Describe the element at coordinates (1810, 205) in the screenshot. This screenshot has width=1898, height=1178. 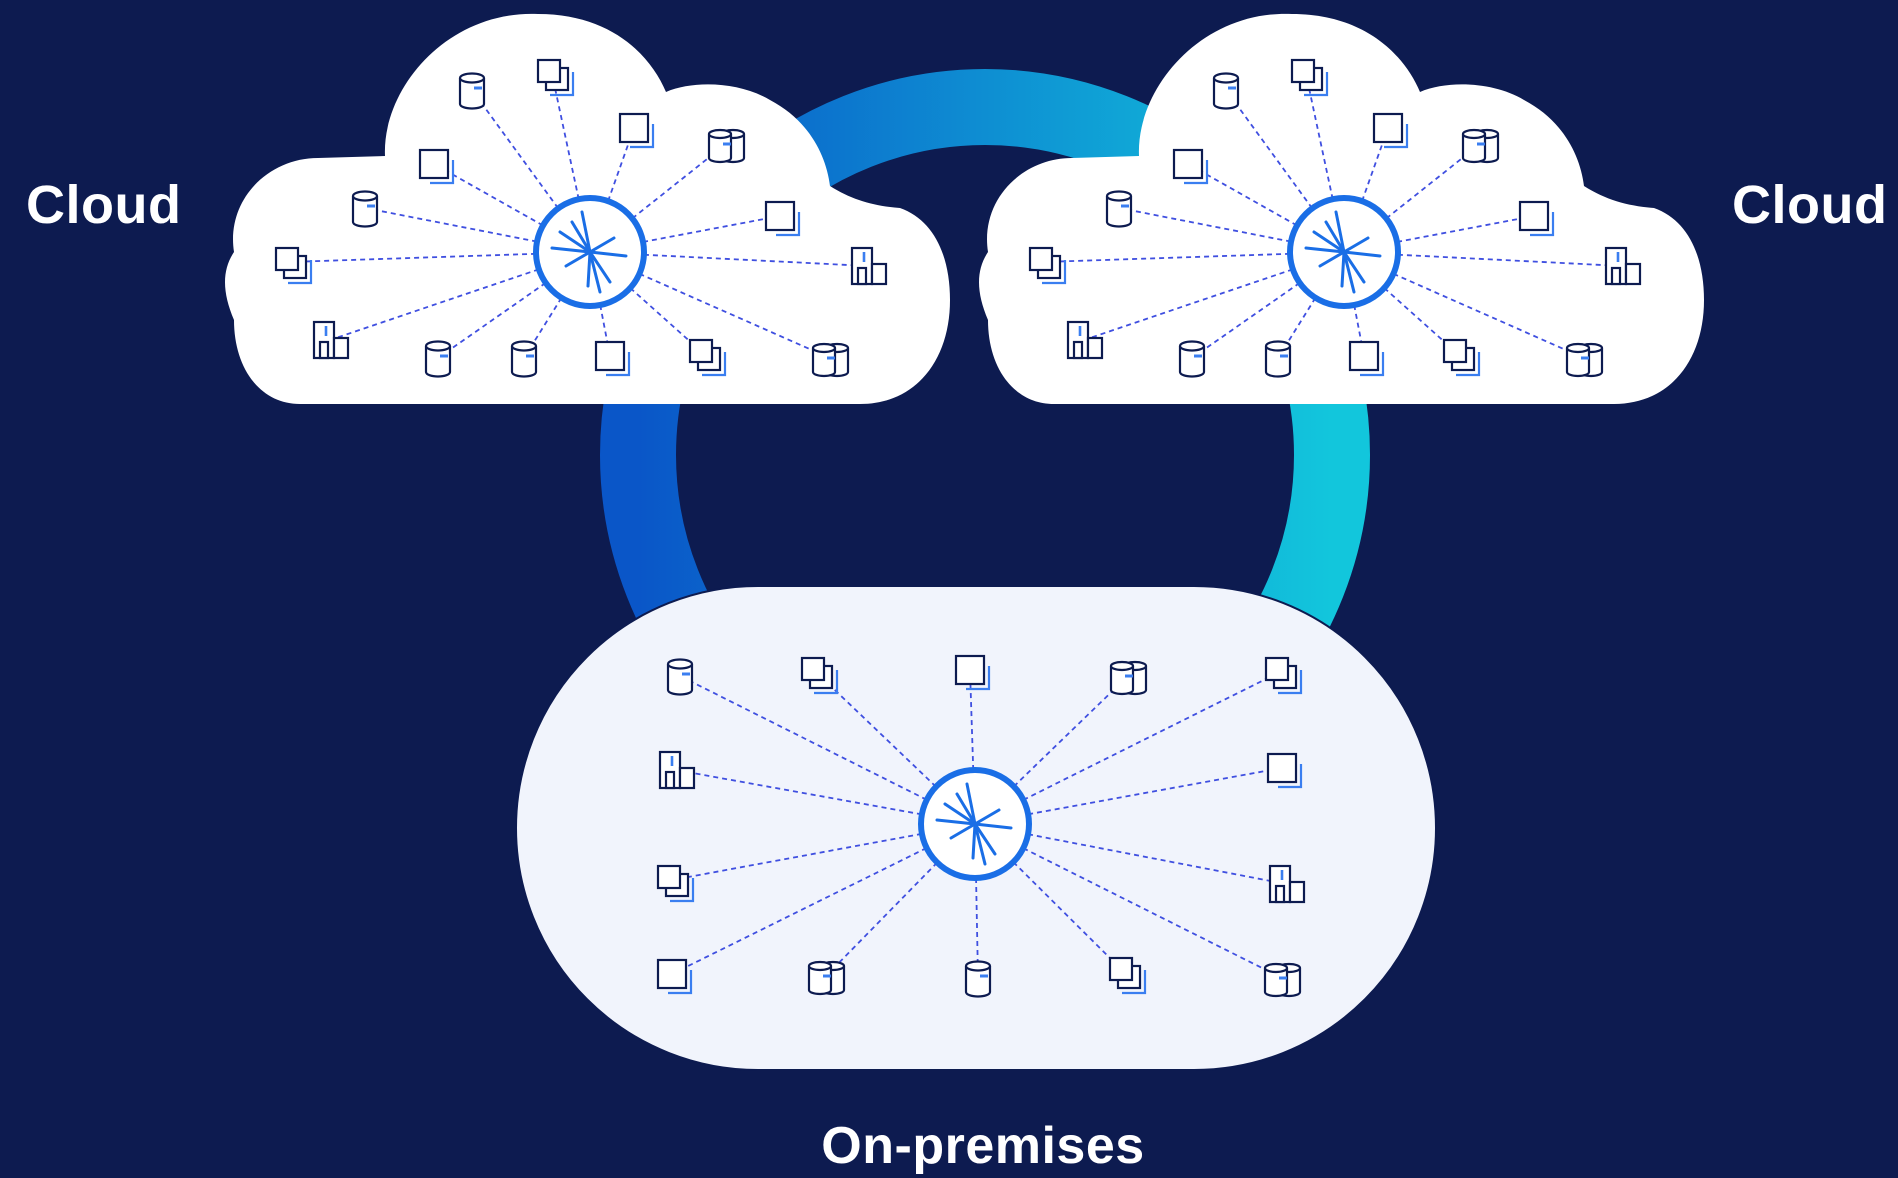
I see `cloud-right-label: Cloud` at that location.